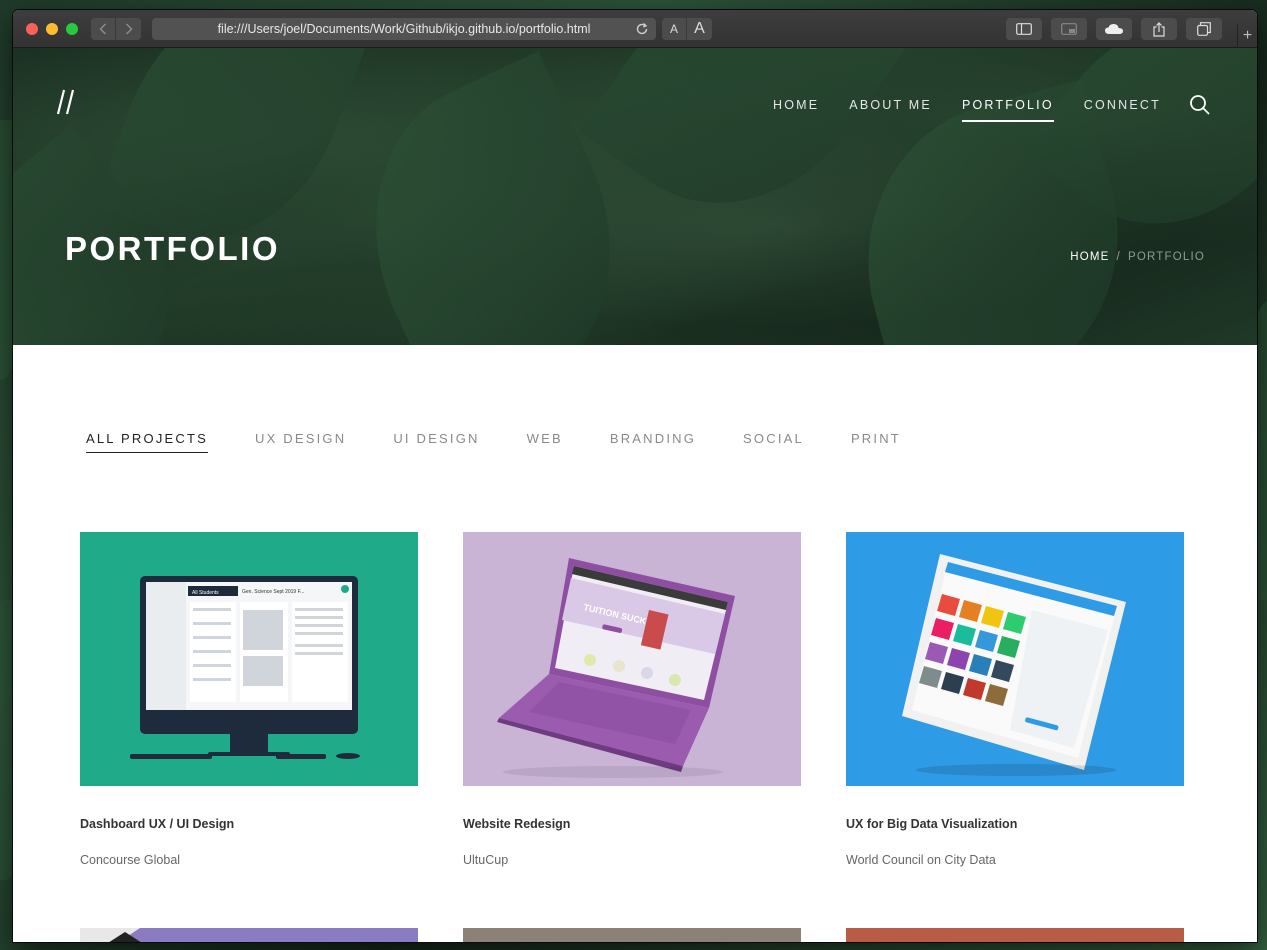 The image size is (1267, 950). Describe the element at coordinates (486, 860) in the screenshot. I see `project-client: UltuCup` at that location.